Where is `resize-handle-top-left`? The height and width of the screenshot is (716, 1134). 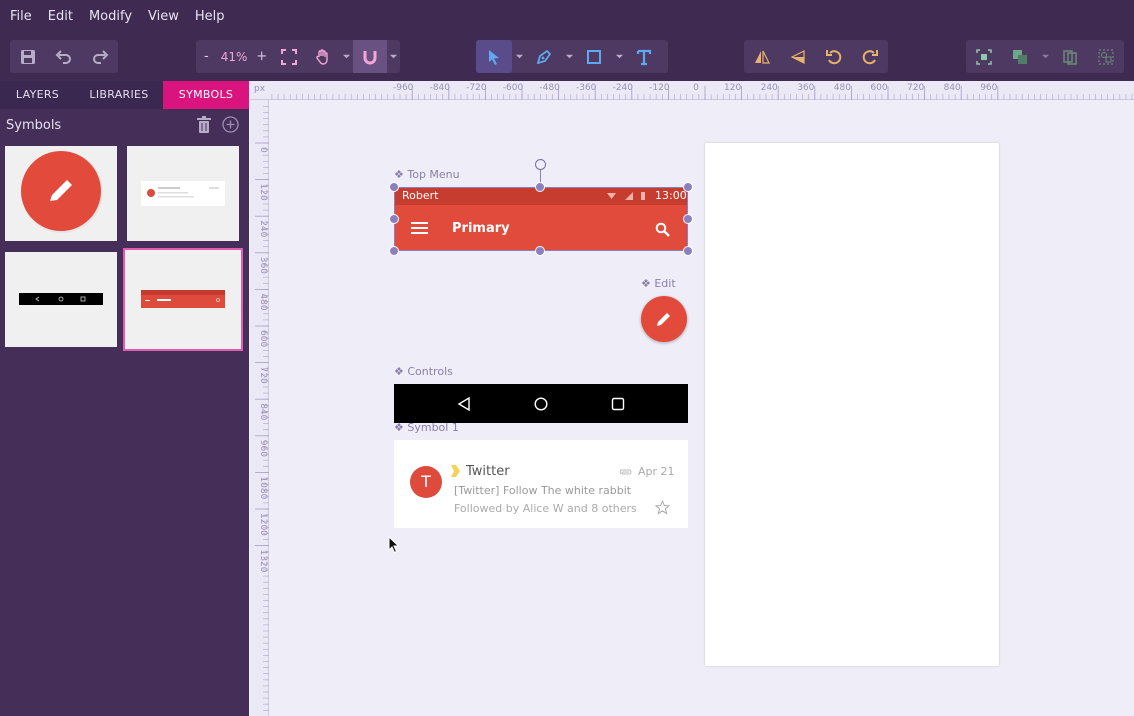 resize-handle-top-left is located at coordinates (394, 187).